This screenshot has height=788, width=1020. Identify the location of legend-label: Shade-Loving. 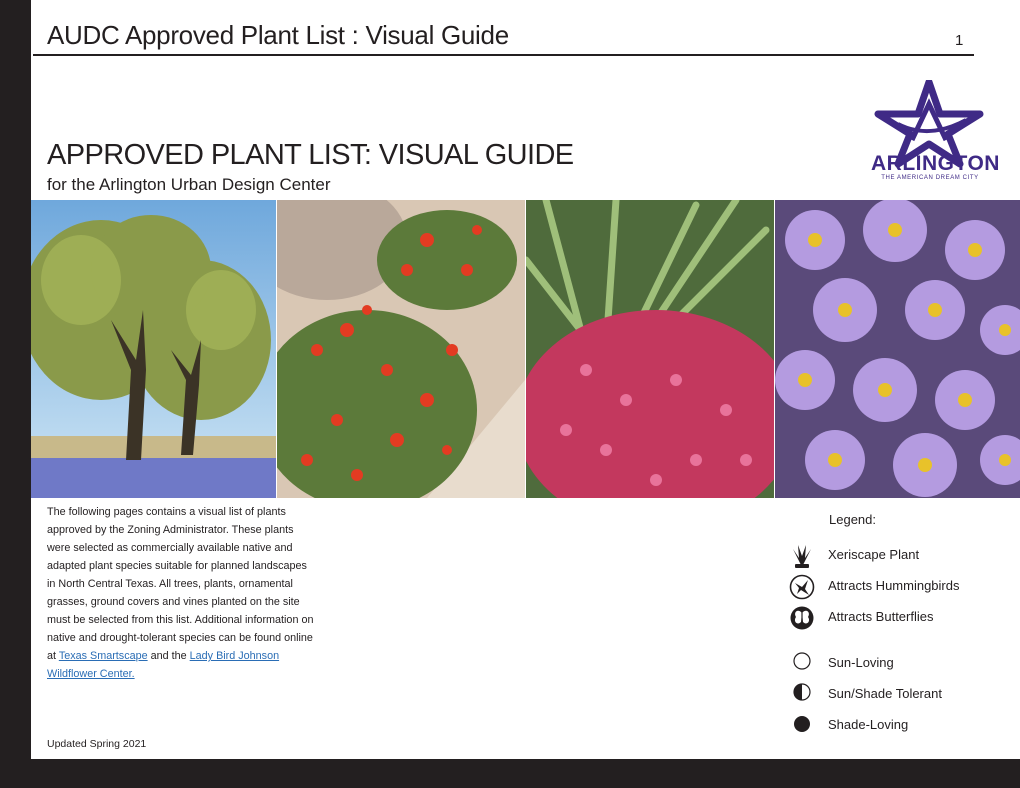
(868, 724).